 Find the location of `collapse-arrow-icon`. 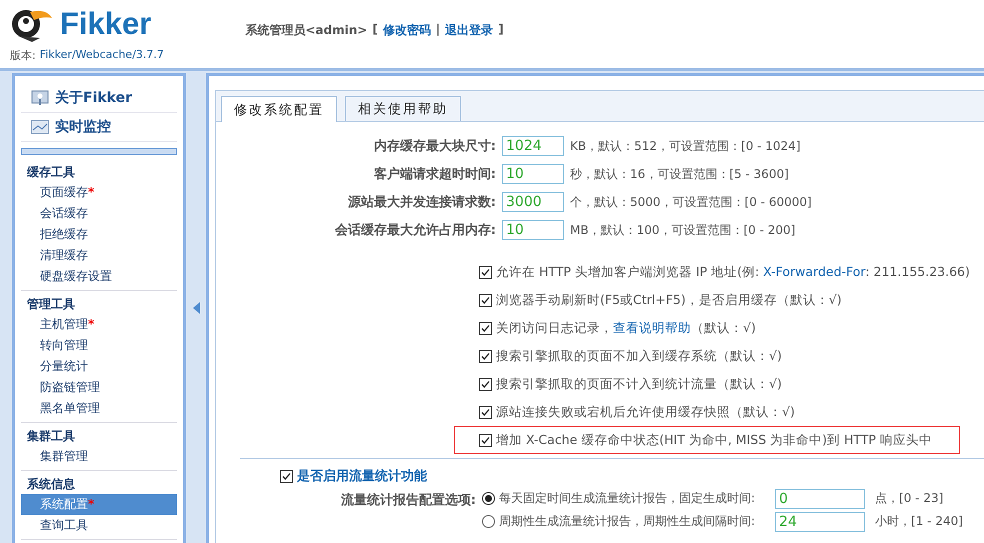

collapse-arrow-icon is located at coordinates (196, 308).